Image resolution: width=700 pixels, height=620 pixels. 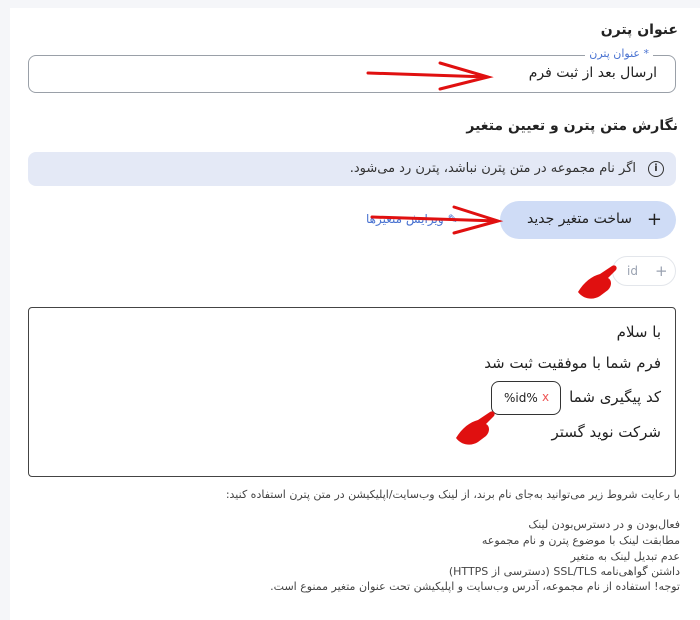 I want to click on pattern-text-heading: نگارش متن پترن و تعیین متغیر, so click(x=572, y=126).